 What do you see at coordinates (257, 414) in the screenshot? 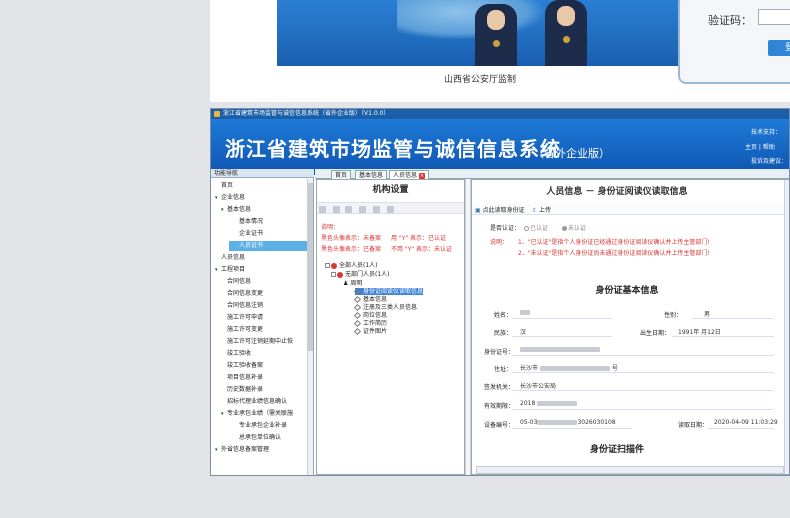
I see `nav-item: ▾ 专业承包业绩（需关联施` at bounding box center [257, 414].